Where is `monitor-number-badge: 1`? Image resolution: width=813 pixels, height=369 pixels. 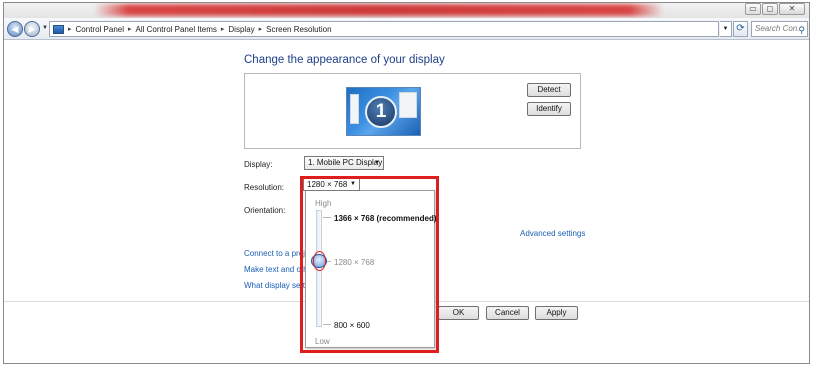
monitor-number-badge: 1 is located at coordinates (381, 112).